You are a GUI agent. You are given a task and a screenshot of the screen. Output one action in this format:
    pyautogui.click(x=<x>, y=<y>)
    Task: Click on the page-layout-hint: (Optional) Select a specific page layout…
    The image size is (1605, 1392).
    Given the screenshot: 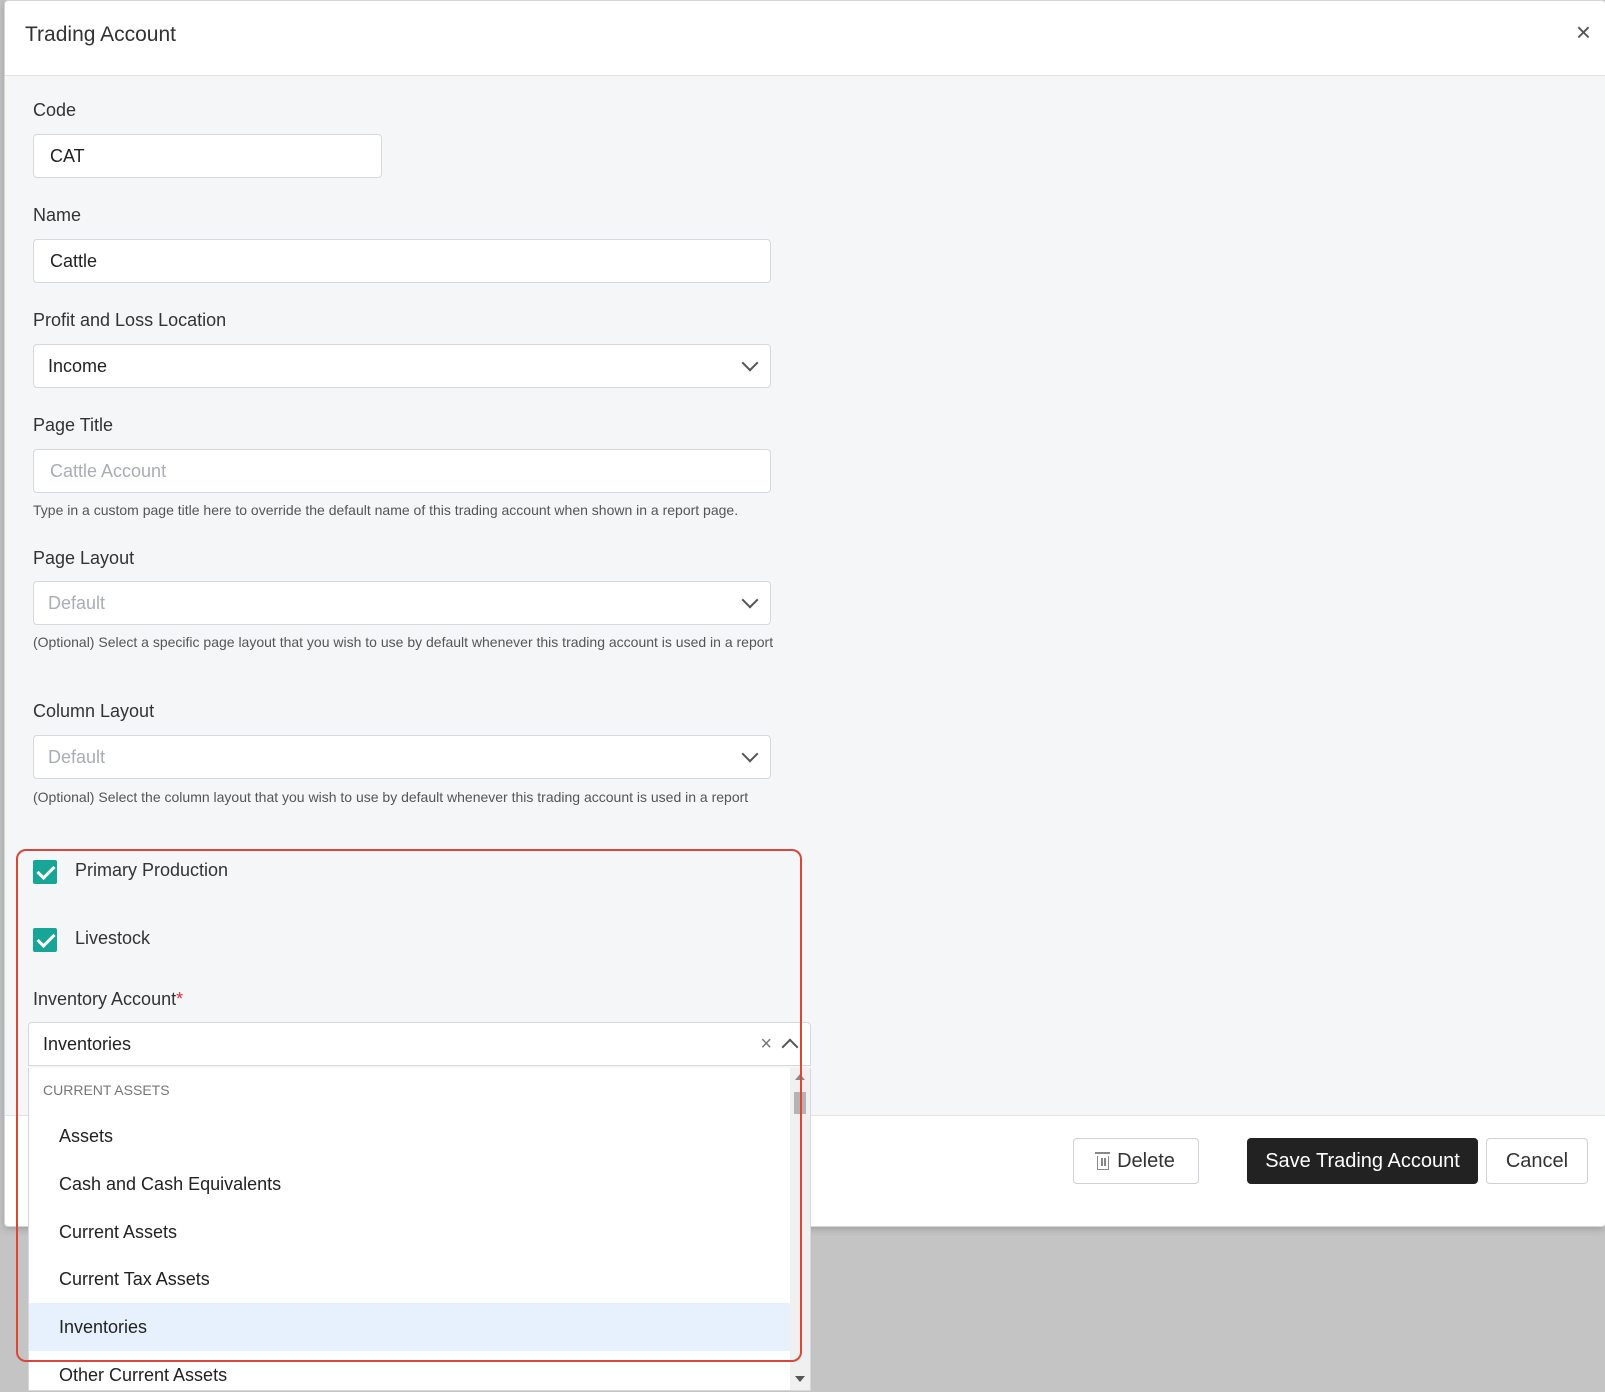 What is the action you would take?
    pyautogui.click(x=403, y=642)
    